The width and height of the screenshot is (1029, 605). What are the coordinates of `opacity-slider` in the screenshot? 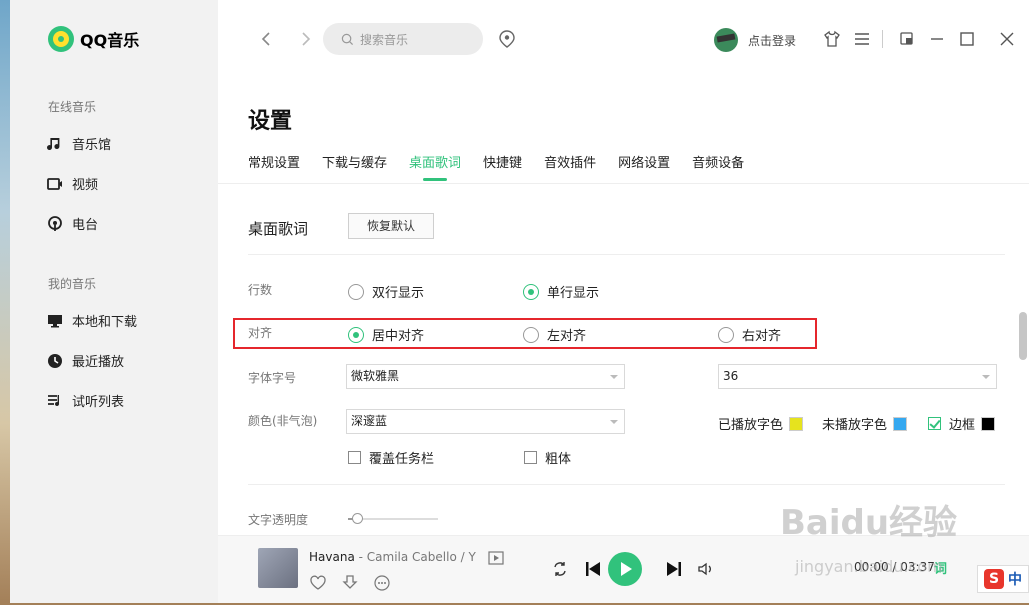 It's located at (393, 518).